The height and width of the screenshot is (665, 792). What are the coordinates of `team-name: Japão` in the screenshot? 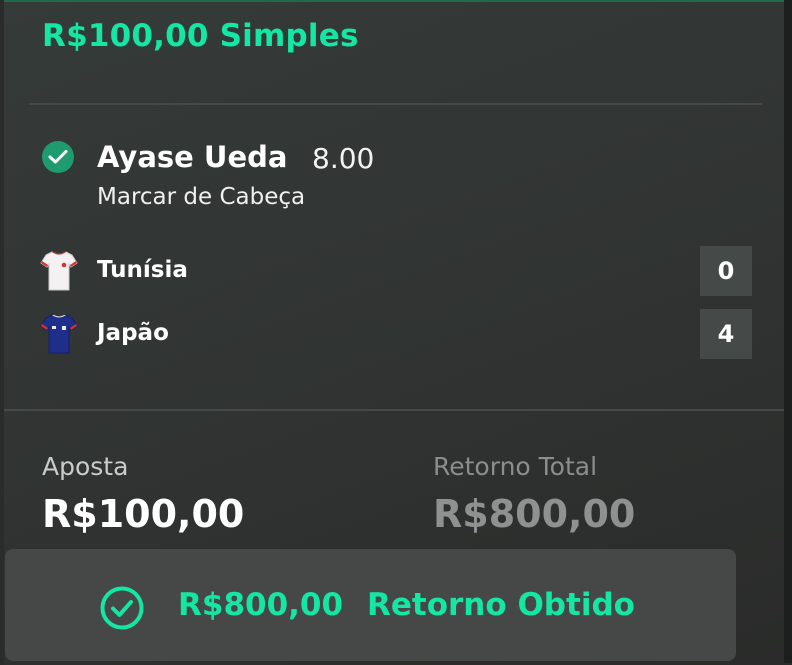 It's located at (133, 333).